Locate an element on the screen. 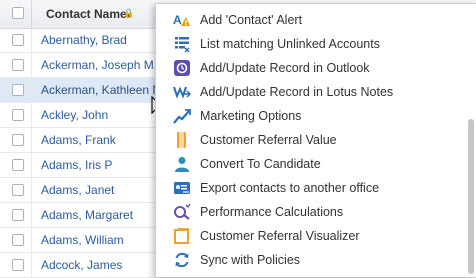 The image size is (476, 278). menu-item-sync-with-policies: Sync with Policies is located at coordinates (308, 260).